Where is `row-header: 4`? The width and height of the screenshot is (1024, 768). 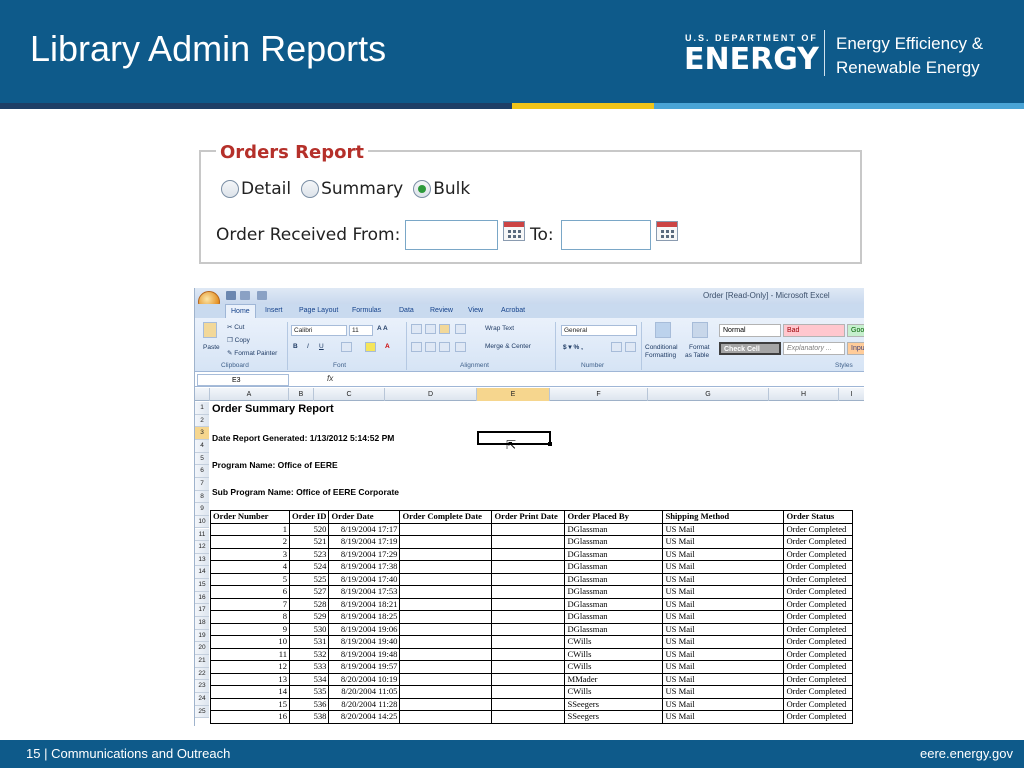
row-header: 4 is located at coordinates (202, 446).